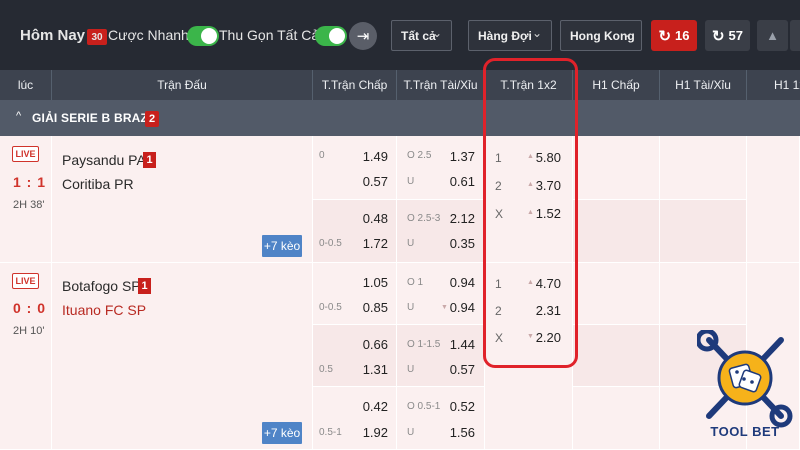 This screenshot has width=800, height=450. What do you see at coordinates (331, 36) in the screenshot?
I see `collapse-all-toggle` at bounding box center [331, 36].